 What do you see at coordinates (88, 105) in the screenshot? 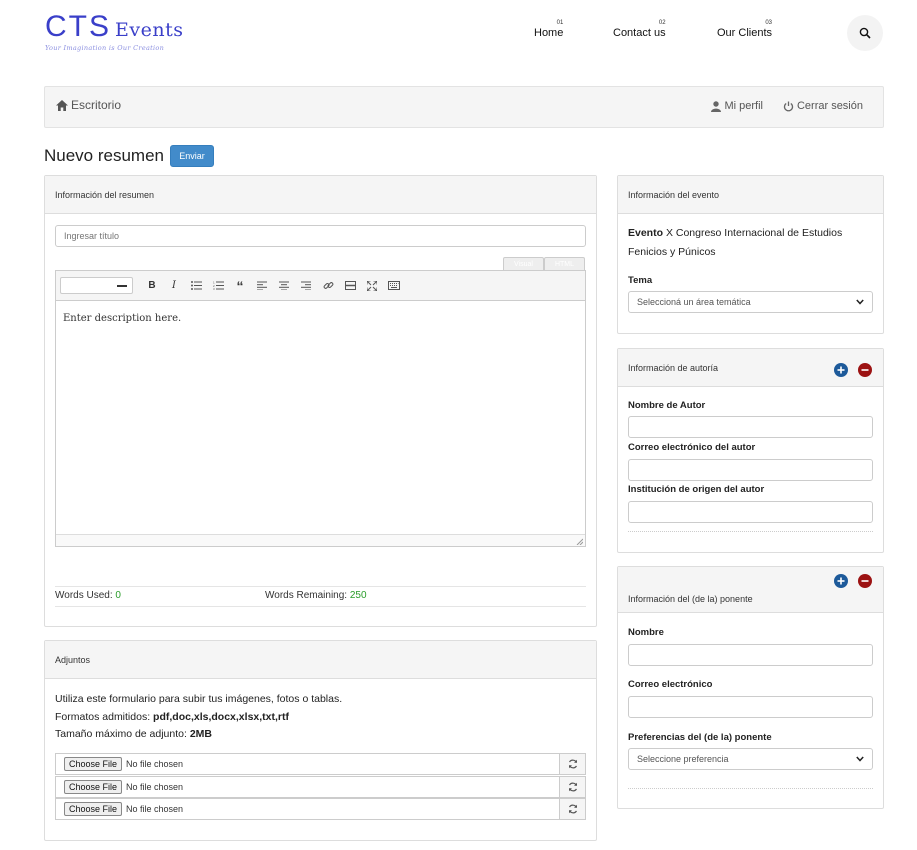
I see `breadcrumb-home: Escritorio` at bounding box center [88, 105].